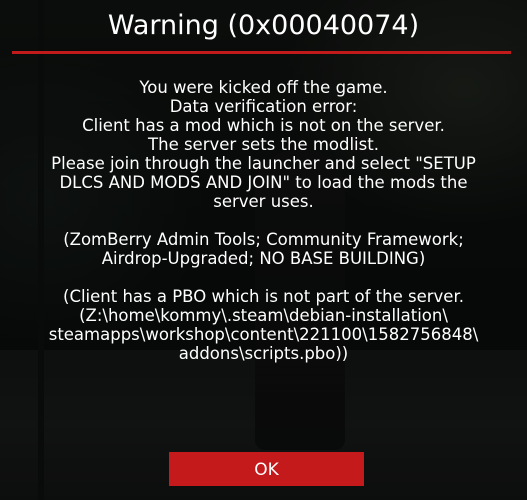 This screenshot has height=500, width=527. Describe the element at coordinates (263, 106) in the screenshot. I see `message-line: Data verification error:` at that location.